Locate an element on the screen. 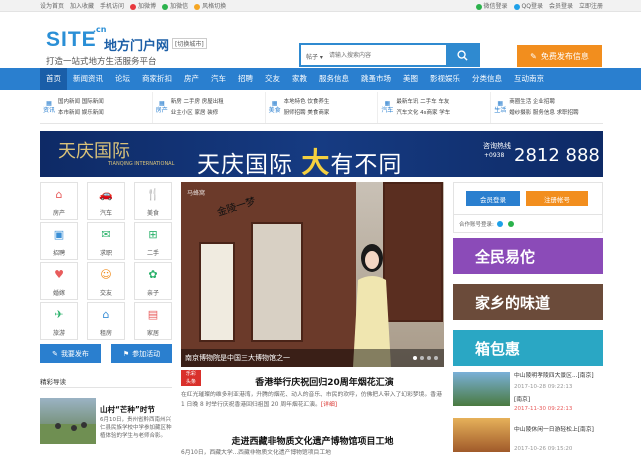 The width and height of the screenshot is (641, 458). search-input is located at coordinates (387, 55).